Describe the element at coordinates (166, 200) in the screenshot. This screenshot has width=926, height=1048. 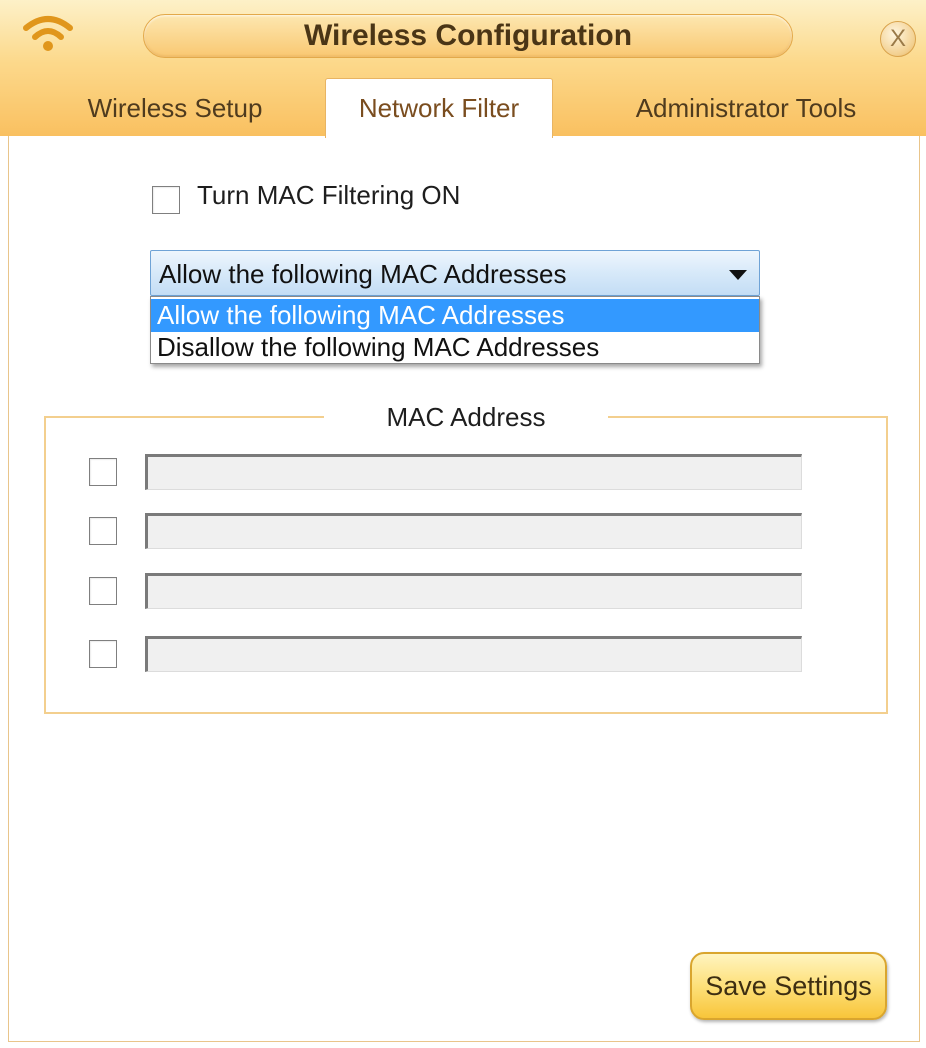
I see `mac-filtering-checkbox` at that location.